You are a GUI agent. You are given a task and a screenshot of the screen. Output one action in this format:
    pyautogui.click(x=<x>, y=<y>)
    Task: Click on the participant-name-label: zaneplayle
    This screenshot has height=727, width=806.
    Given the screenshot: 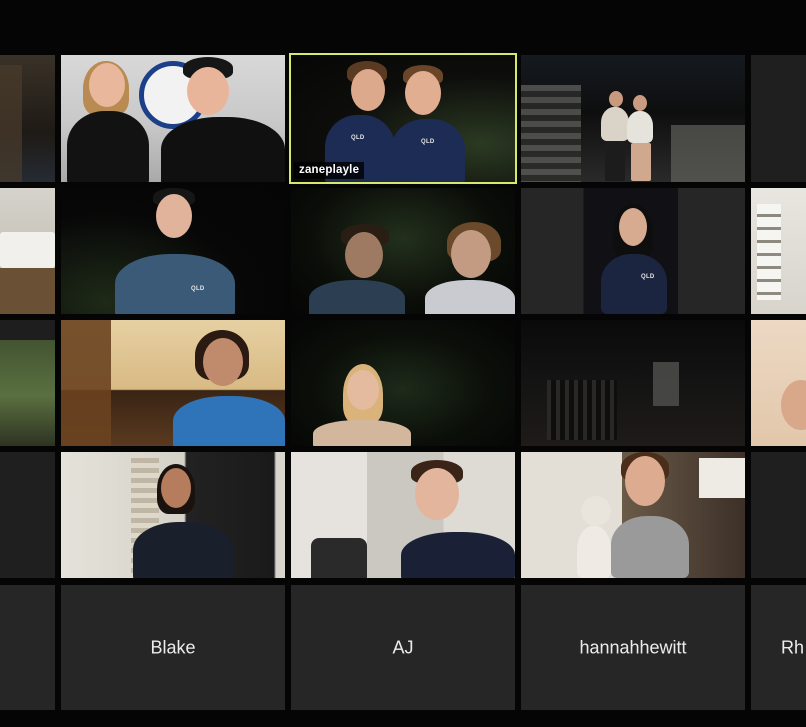 What is the action you would take?
    pyautogui.click(x=329, y=170)
    